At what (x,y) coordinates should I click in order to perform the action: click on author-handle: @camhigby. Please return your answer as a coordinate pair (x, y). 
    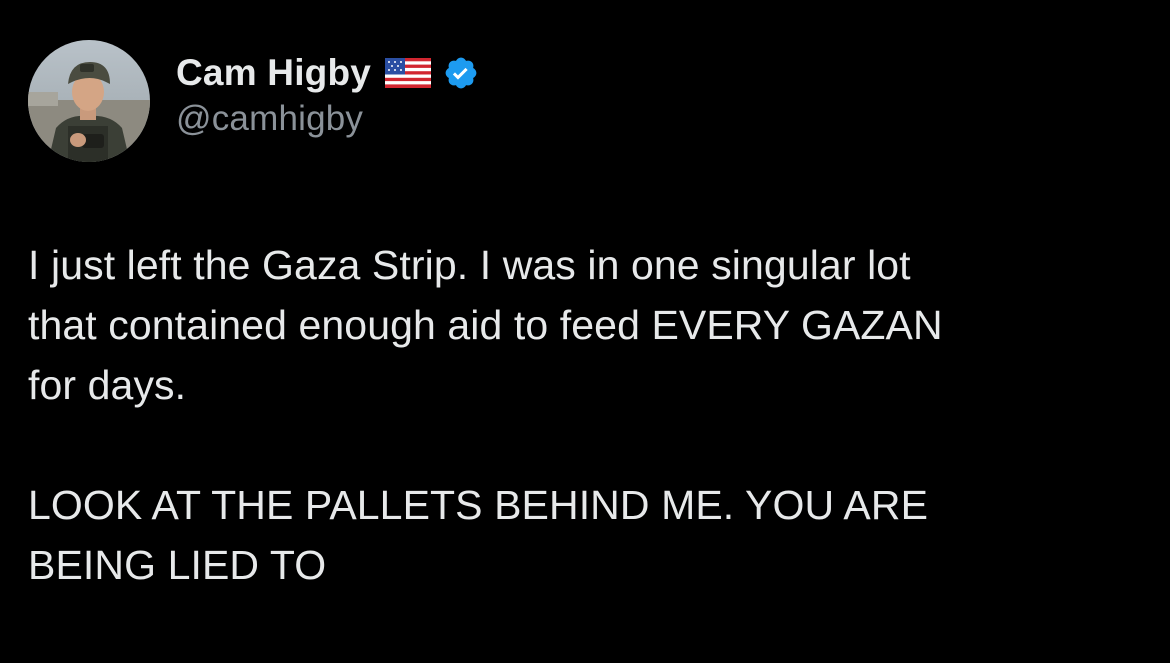
    Looking at the image, I should click on (327, 119).